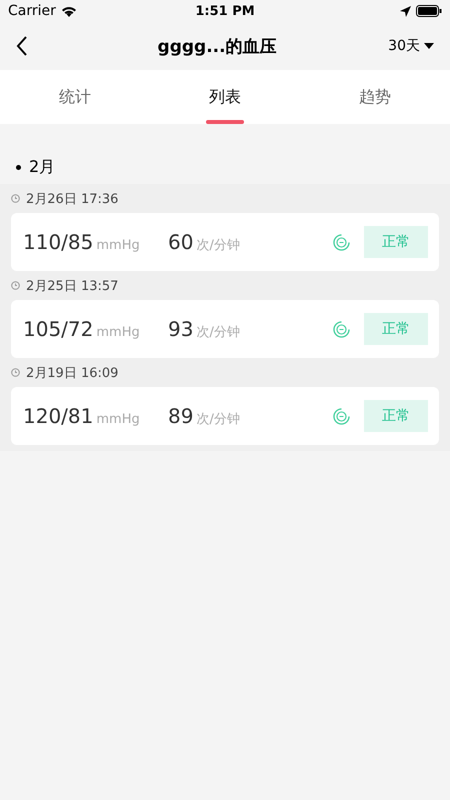  What do you see at coordinates (225, 97) in the screenshot?
I see `tab: 列表` at bounding box center [225, 97].